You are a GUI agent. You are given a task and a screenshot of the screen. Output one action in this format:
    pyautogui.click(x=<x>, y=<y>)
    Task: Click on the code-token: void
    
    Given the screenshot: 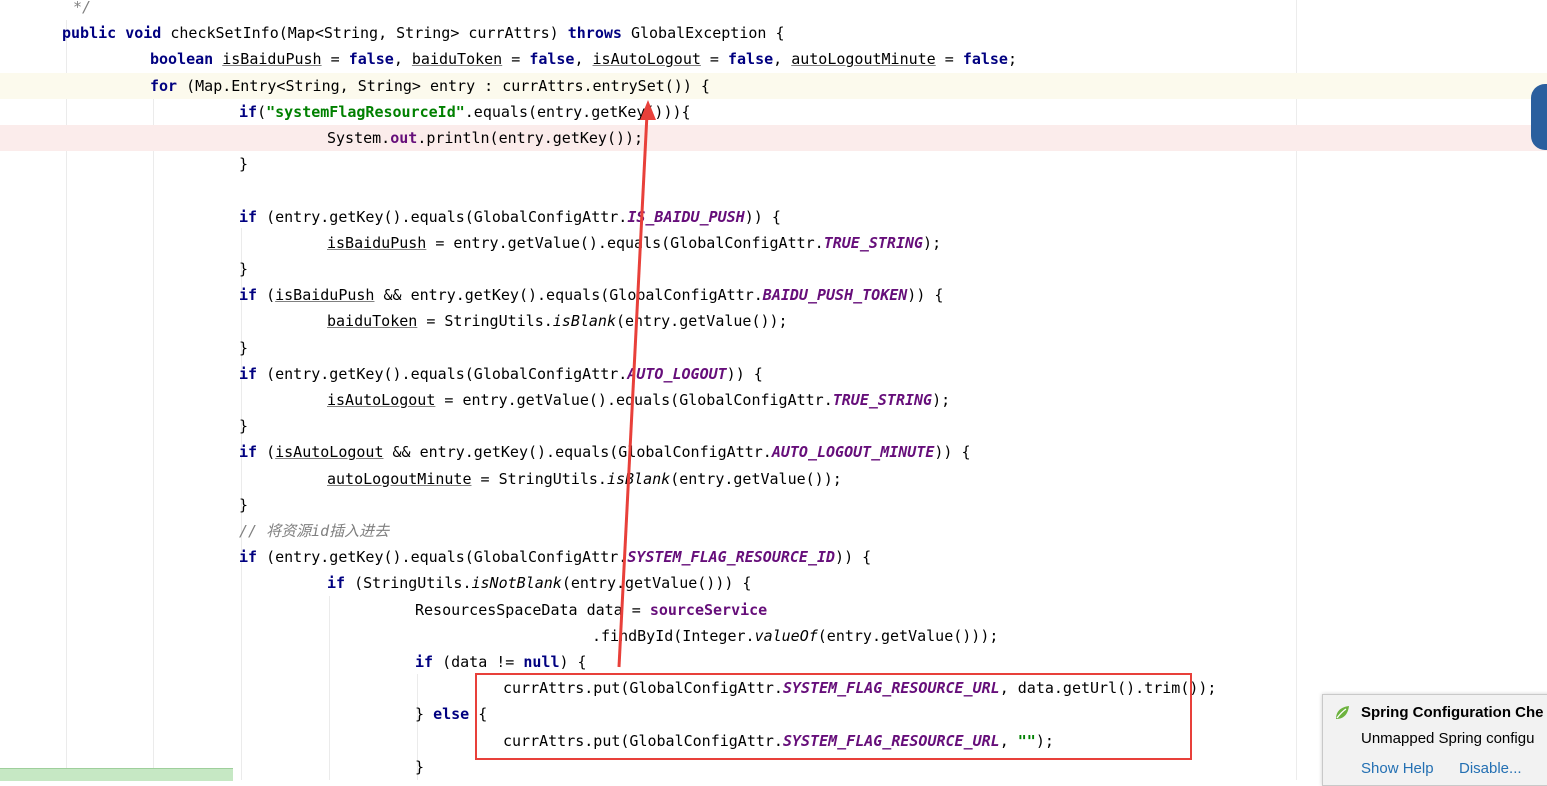 What is the action you would take?
    pyautogui.click(x=143, y=33)
    